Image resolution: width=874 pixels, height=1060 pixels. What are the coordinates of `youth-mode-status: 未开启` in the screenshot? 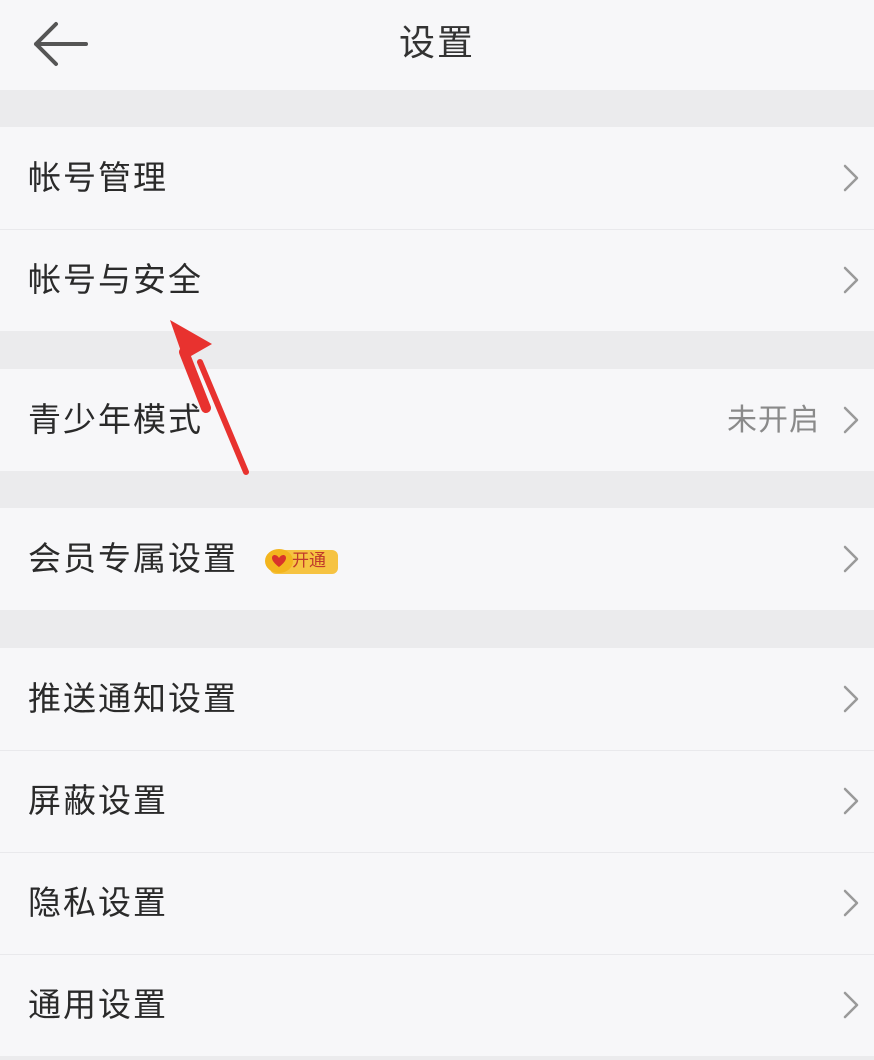 It's located at (773, 420).